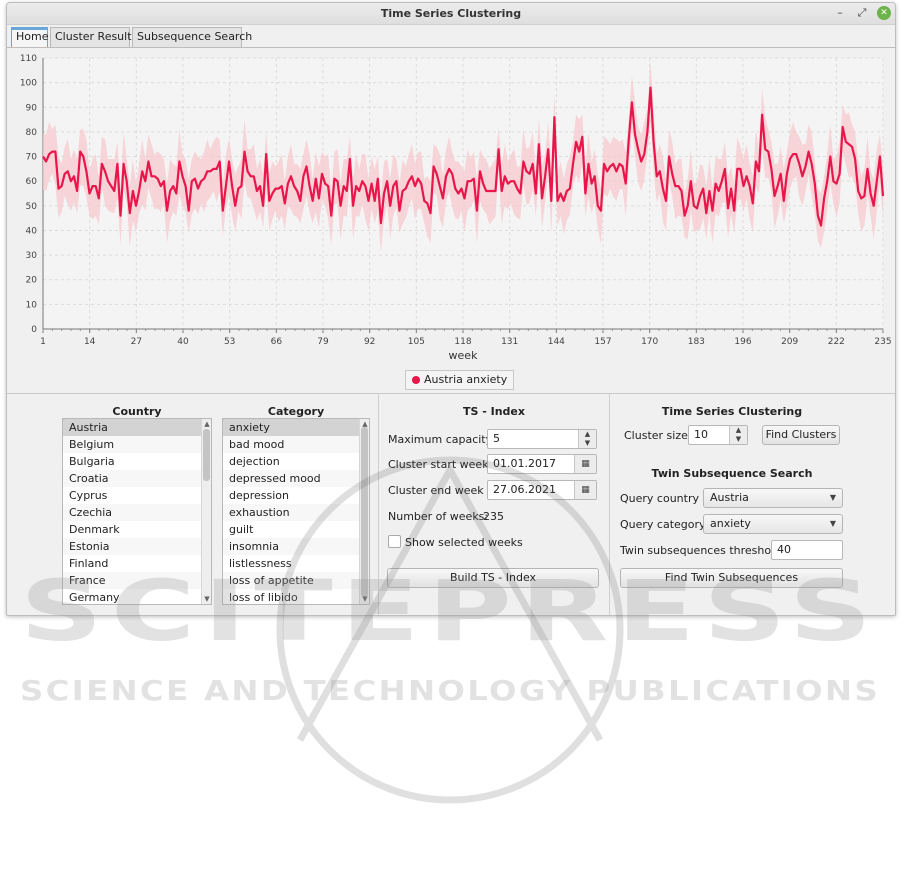  Describe the element at coordinates (438, 516) in the screenshot. I see `num-weeks-label: Number of weeks:` at that location.